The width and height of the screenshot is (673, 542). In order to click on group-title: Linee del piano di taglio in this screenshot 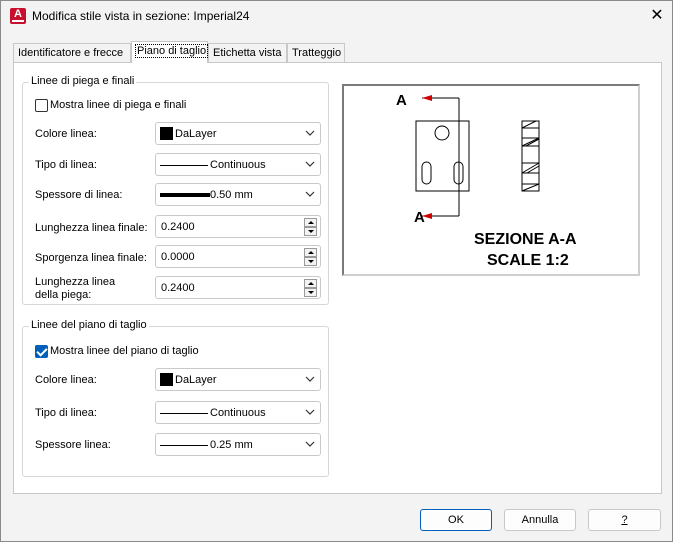, I will do `click(89, 325)`.